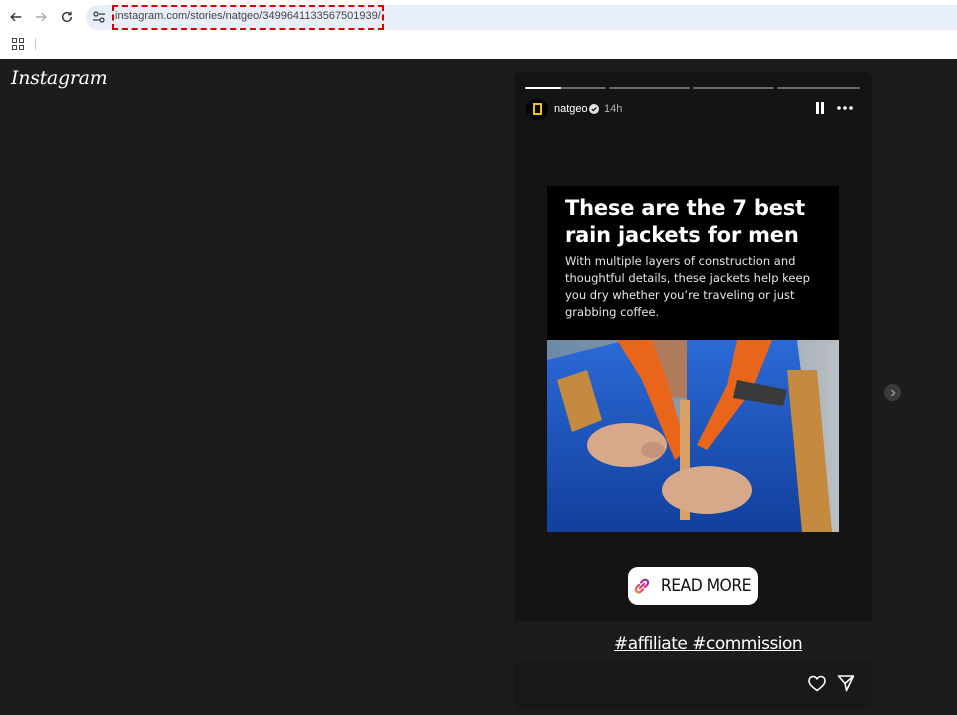  I want to click on bookmarks-bar, so click(478, 46).